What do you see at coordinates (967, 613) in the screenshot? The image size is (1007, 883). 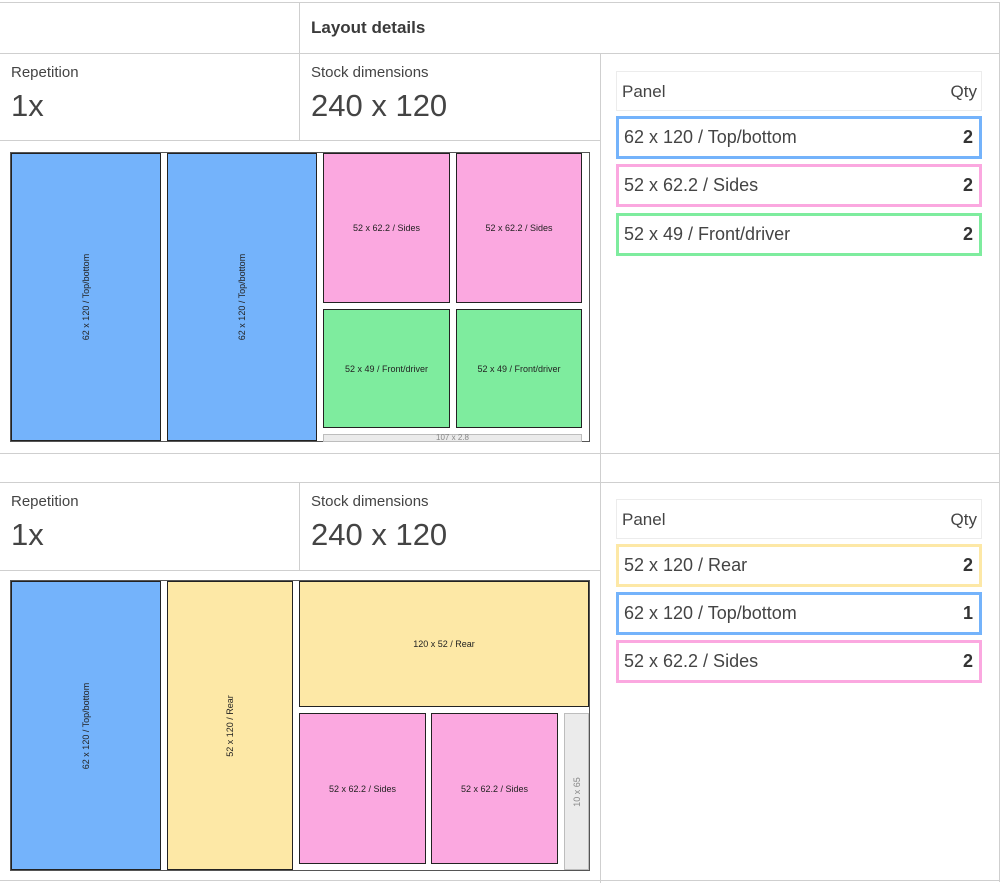 I see `panel-qty: 1` at bounding box center [967, 613].